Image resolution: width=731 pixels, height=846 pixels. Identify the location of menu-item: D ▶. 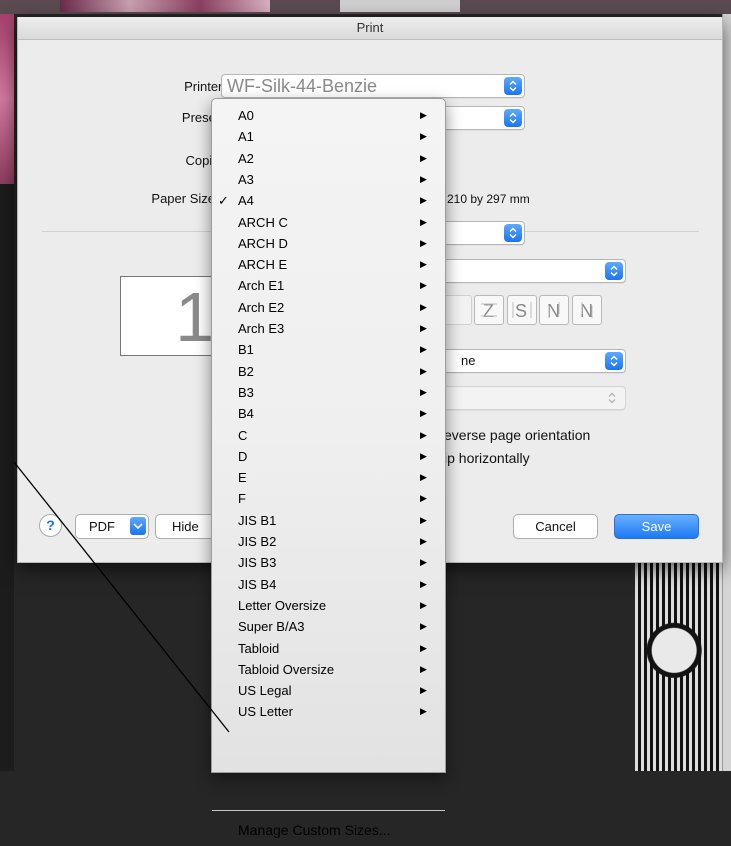
(328, 456).